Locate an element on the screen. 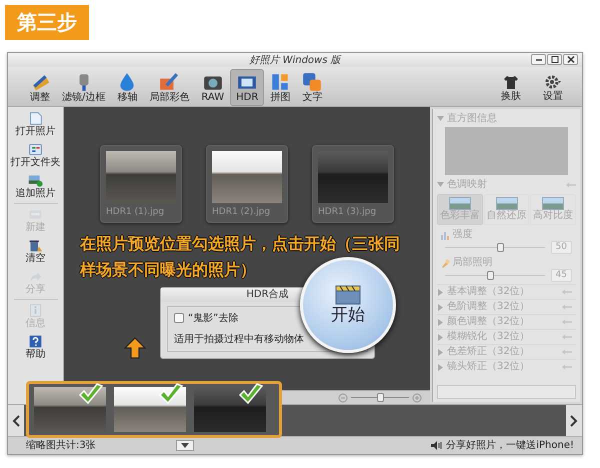 The width and height of the screenshot is (600, 468). next-button is located at coordinates (574, 420).